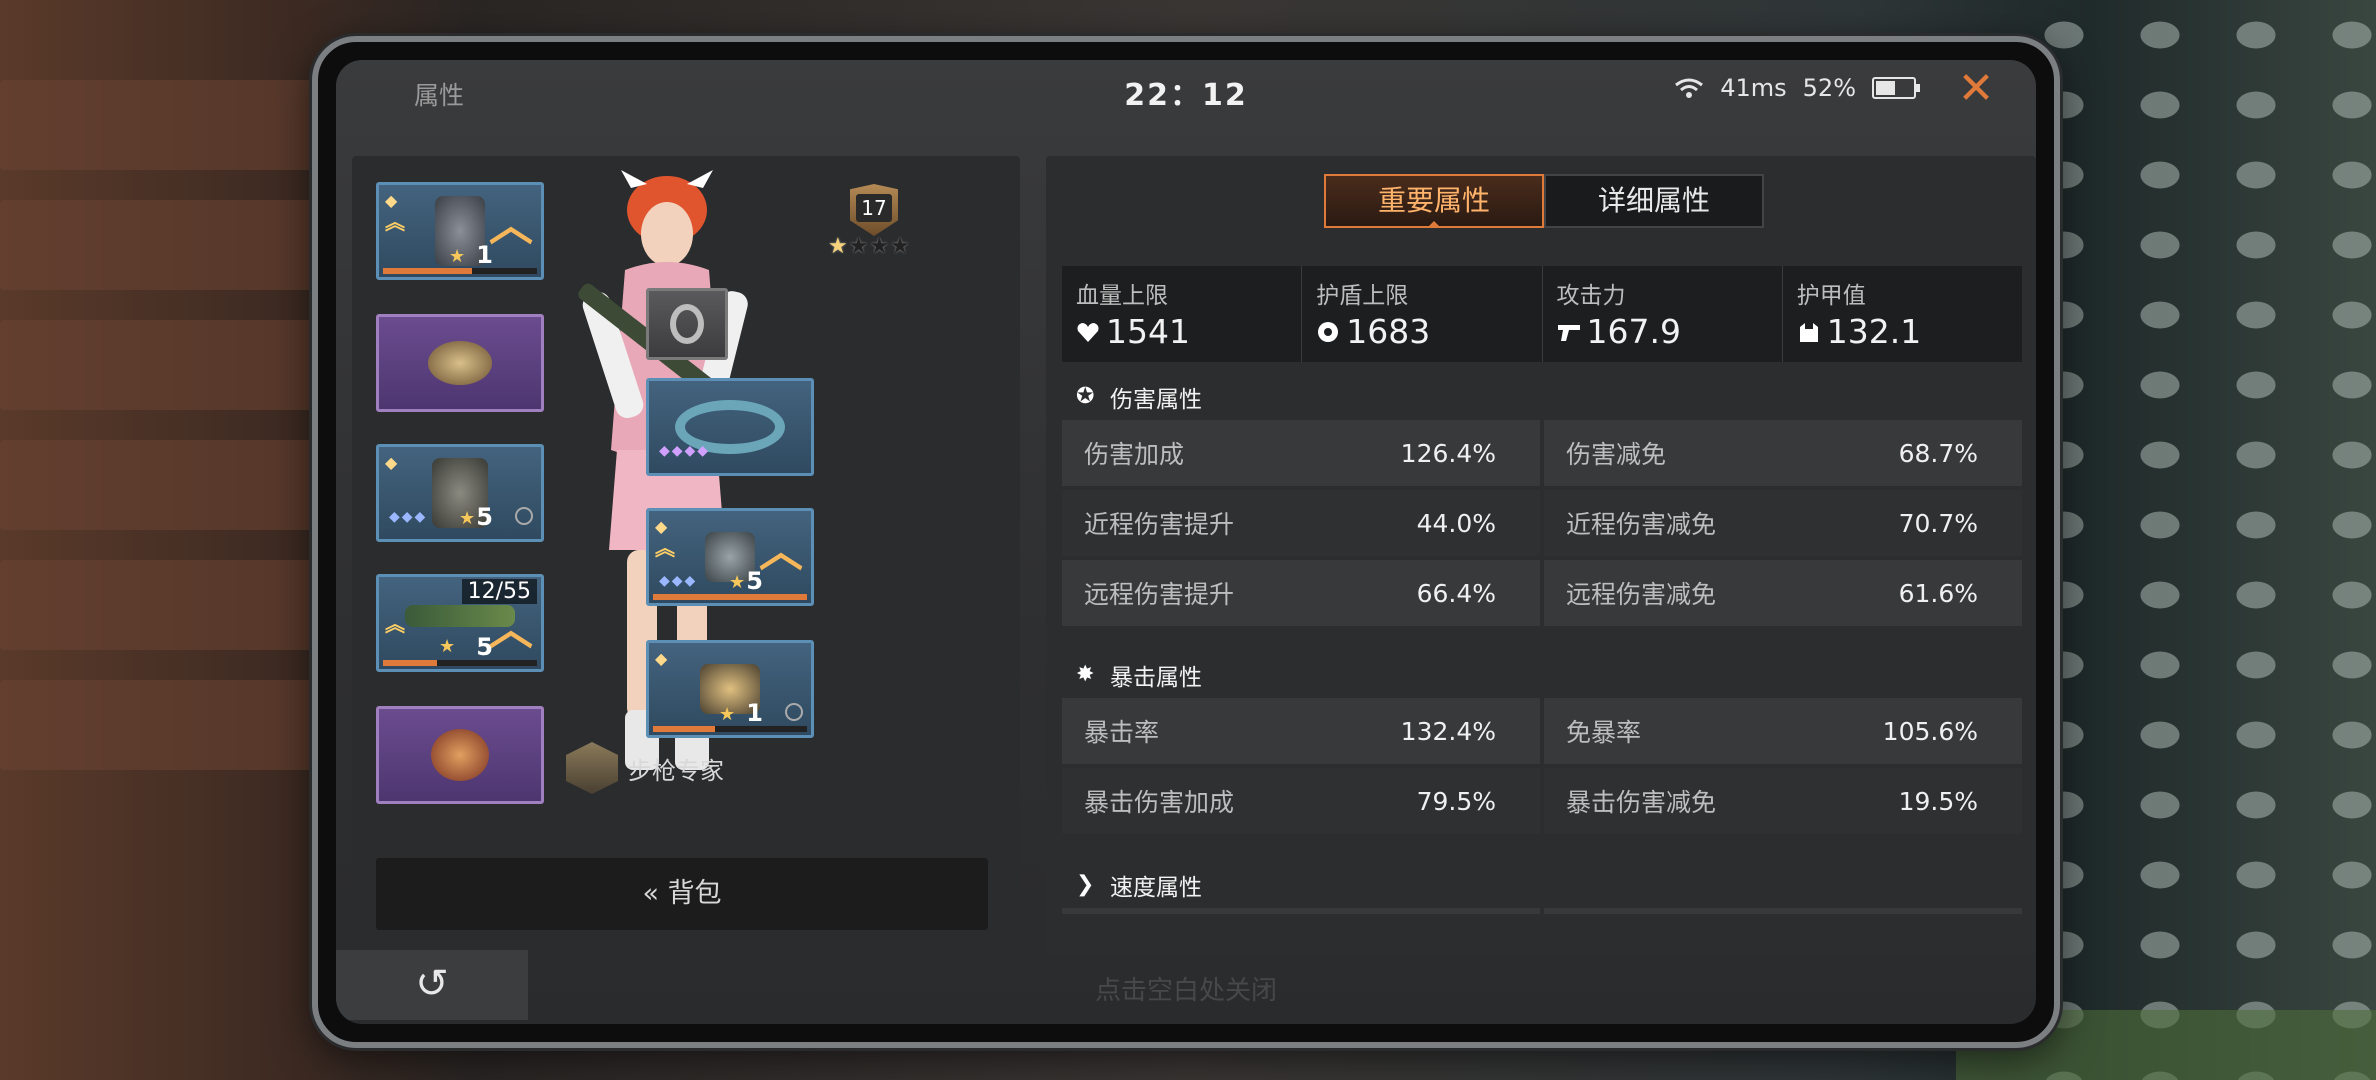  Describe the element at coordinates (1148, 331) in the screenshot. I see `stat-value: 1541` at that location.